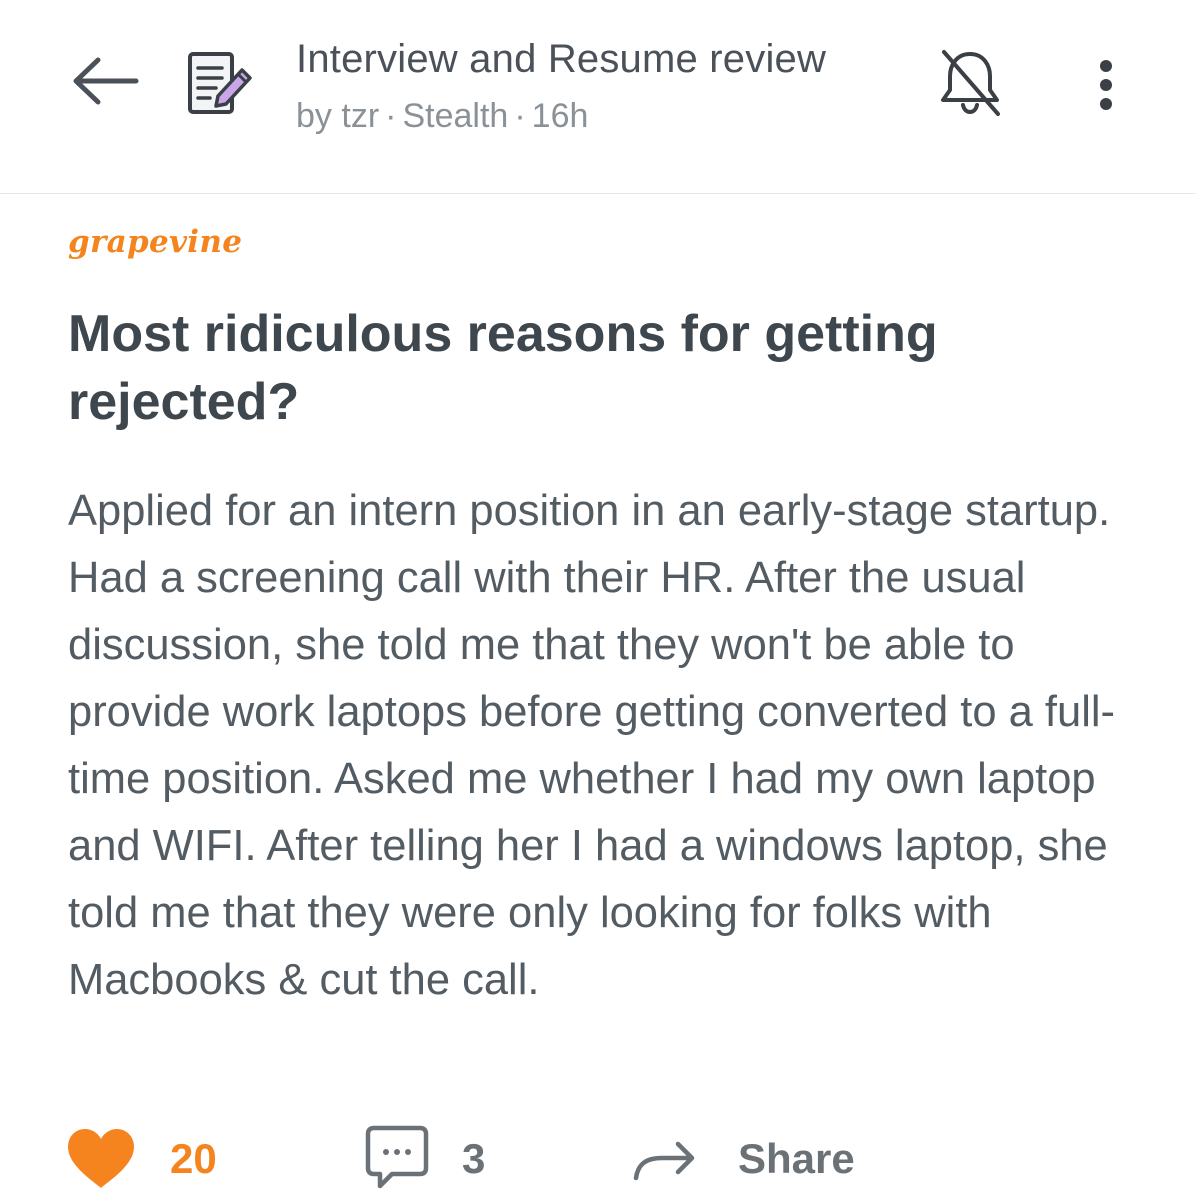 The height and width of the screenshot is (1200, 1196). I want to click on share-label: Share, so click(796, 1158).